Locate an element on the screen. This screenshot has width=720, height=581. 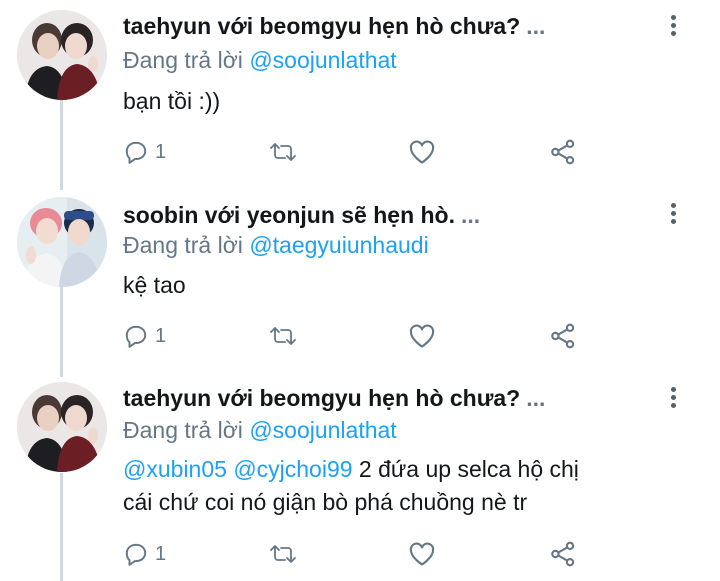
tweet-text: kệ tao is located at coordinates (154, 285).